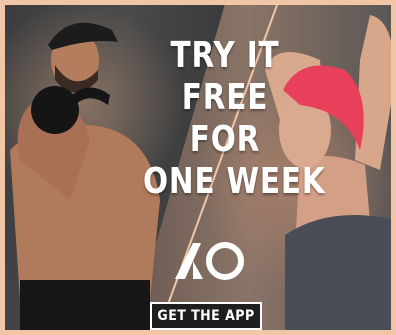 Image resolution: width=396 pixels, height=335 pixels. Describe the element at coordinates (234, 181) in the screenshot. I see `headline-line-4: ONE WEEK` at that location.